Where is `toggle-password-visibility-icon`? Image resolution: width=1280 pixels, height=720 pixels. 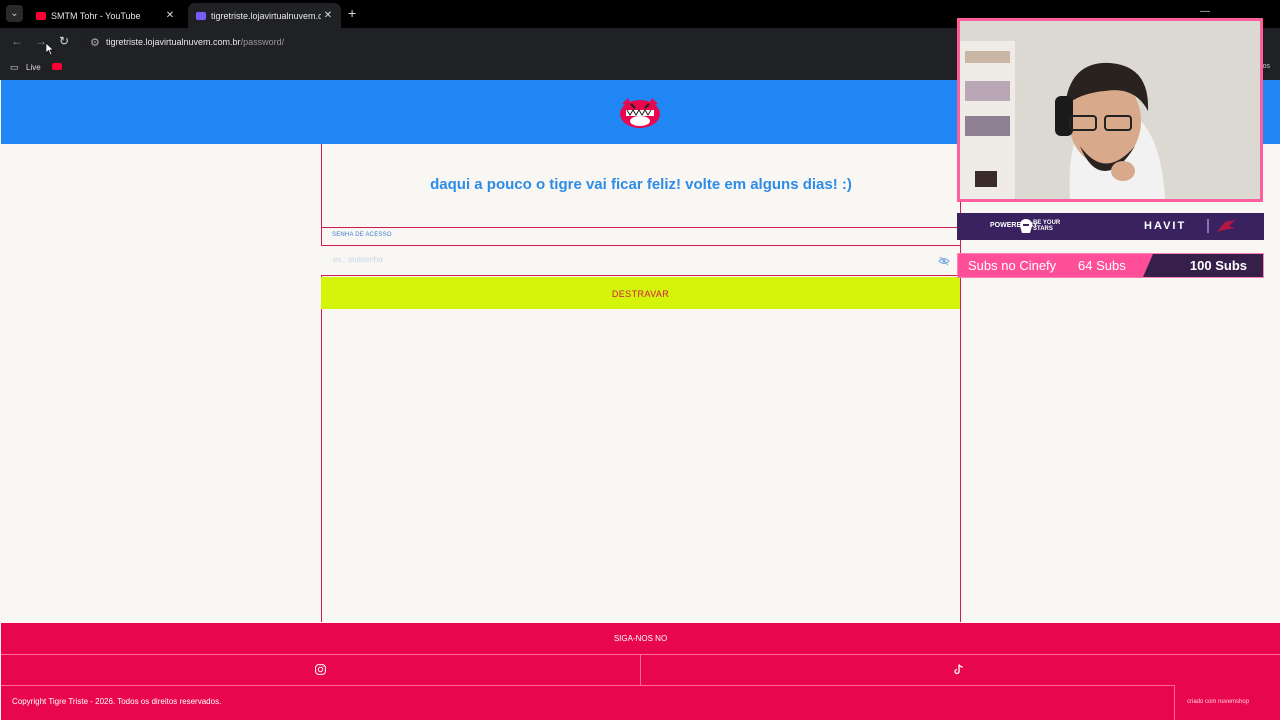 toggle-password-visibility-icon is located at coordinates (944, 261).